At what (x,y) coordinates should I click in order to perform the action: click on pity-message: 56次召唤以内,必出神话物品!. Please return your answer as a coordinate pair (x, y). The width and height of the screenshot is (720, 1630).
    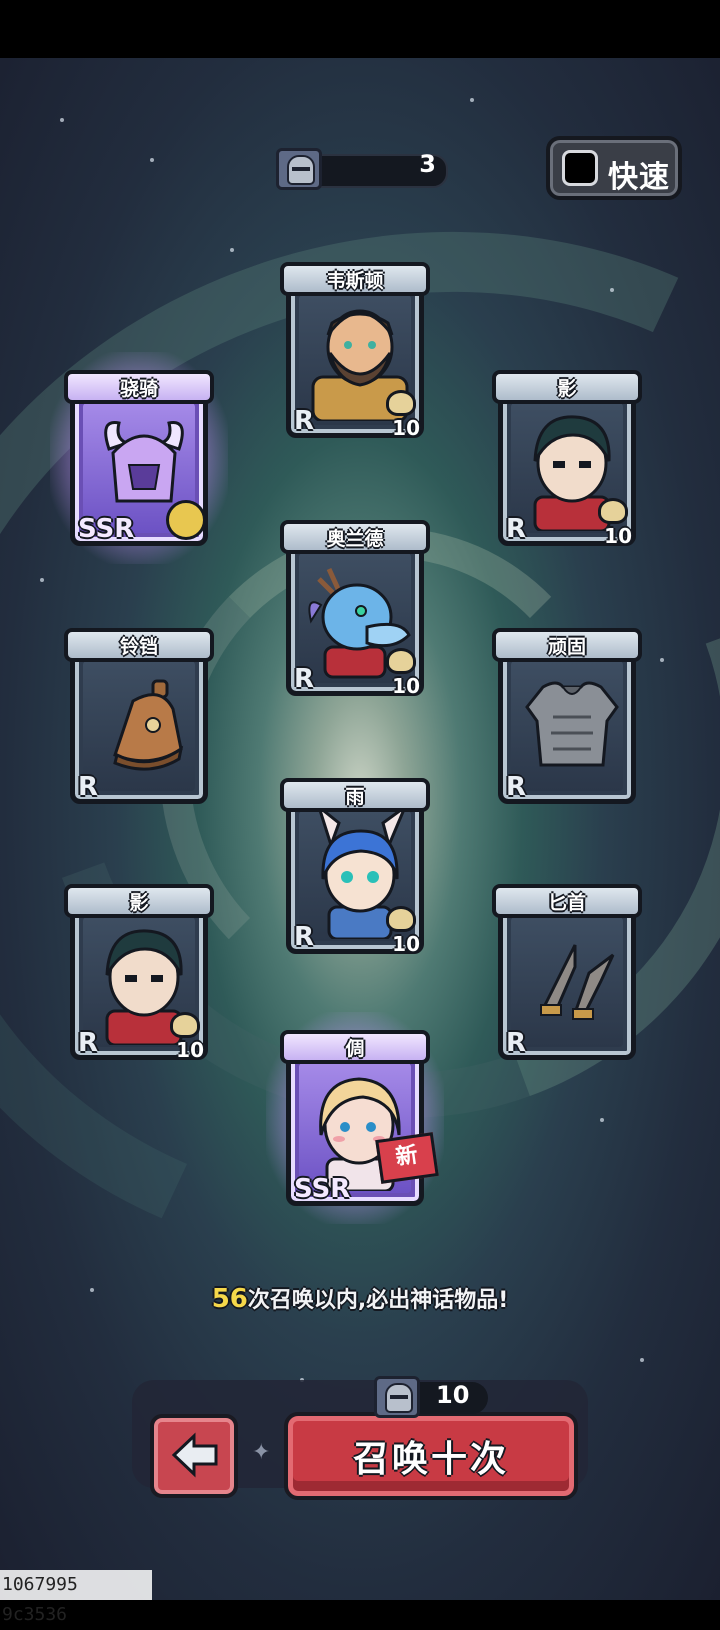
    Looking at the image, I should click on (360, 1298).